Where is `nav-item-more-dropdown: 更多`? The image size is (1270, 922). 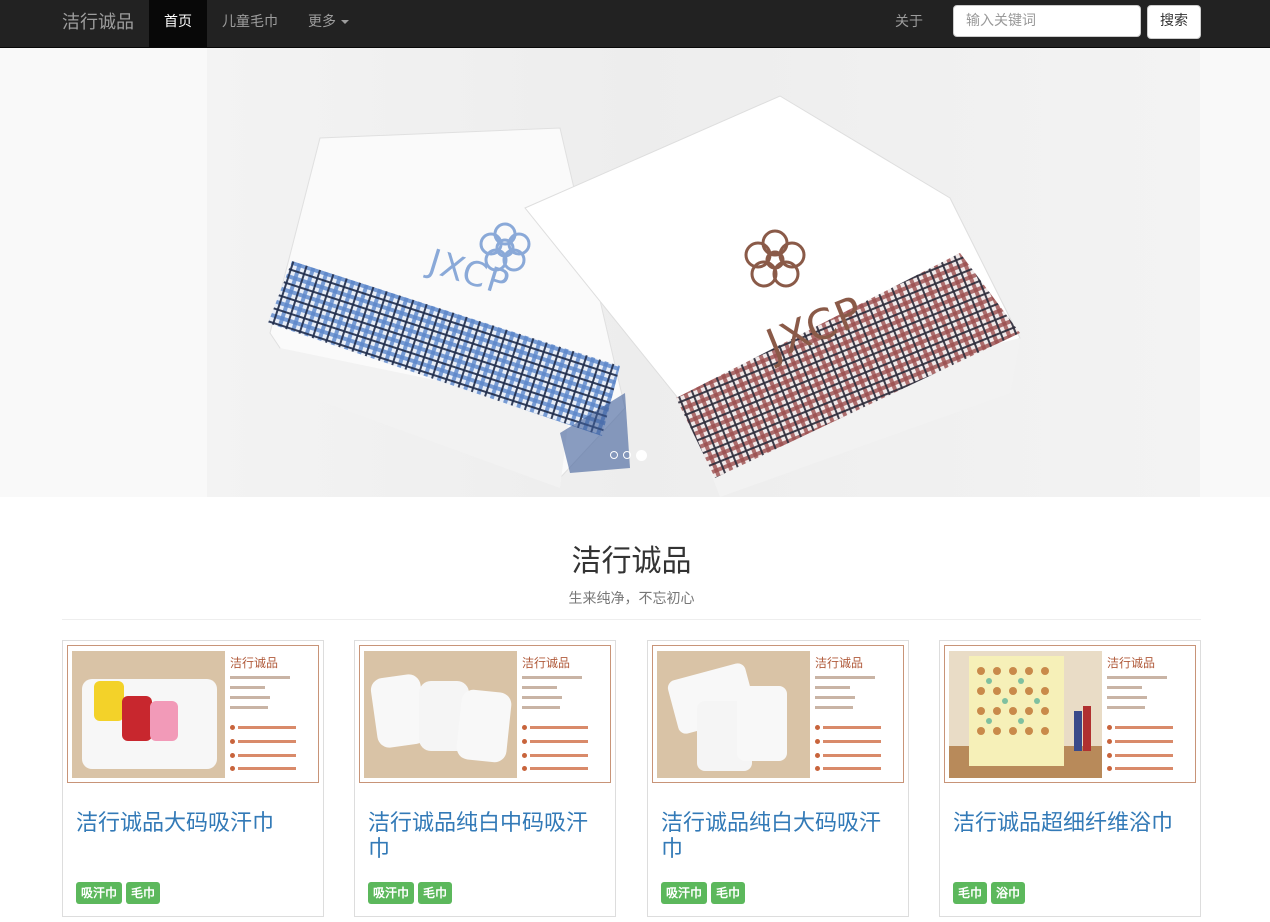
nav-item-more-dropdown: 更多 is located at coordinates (328, 23).